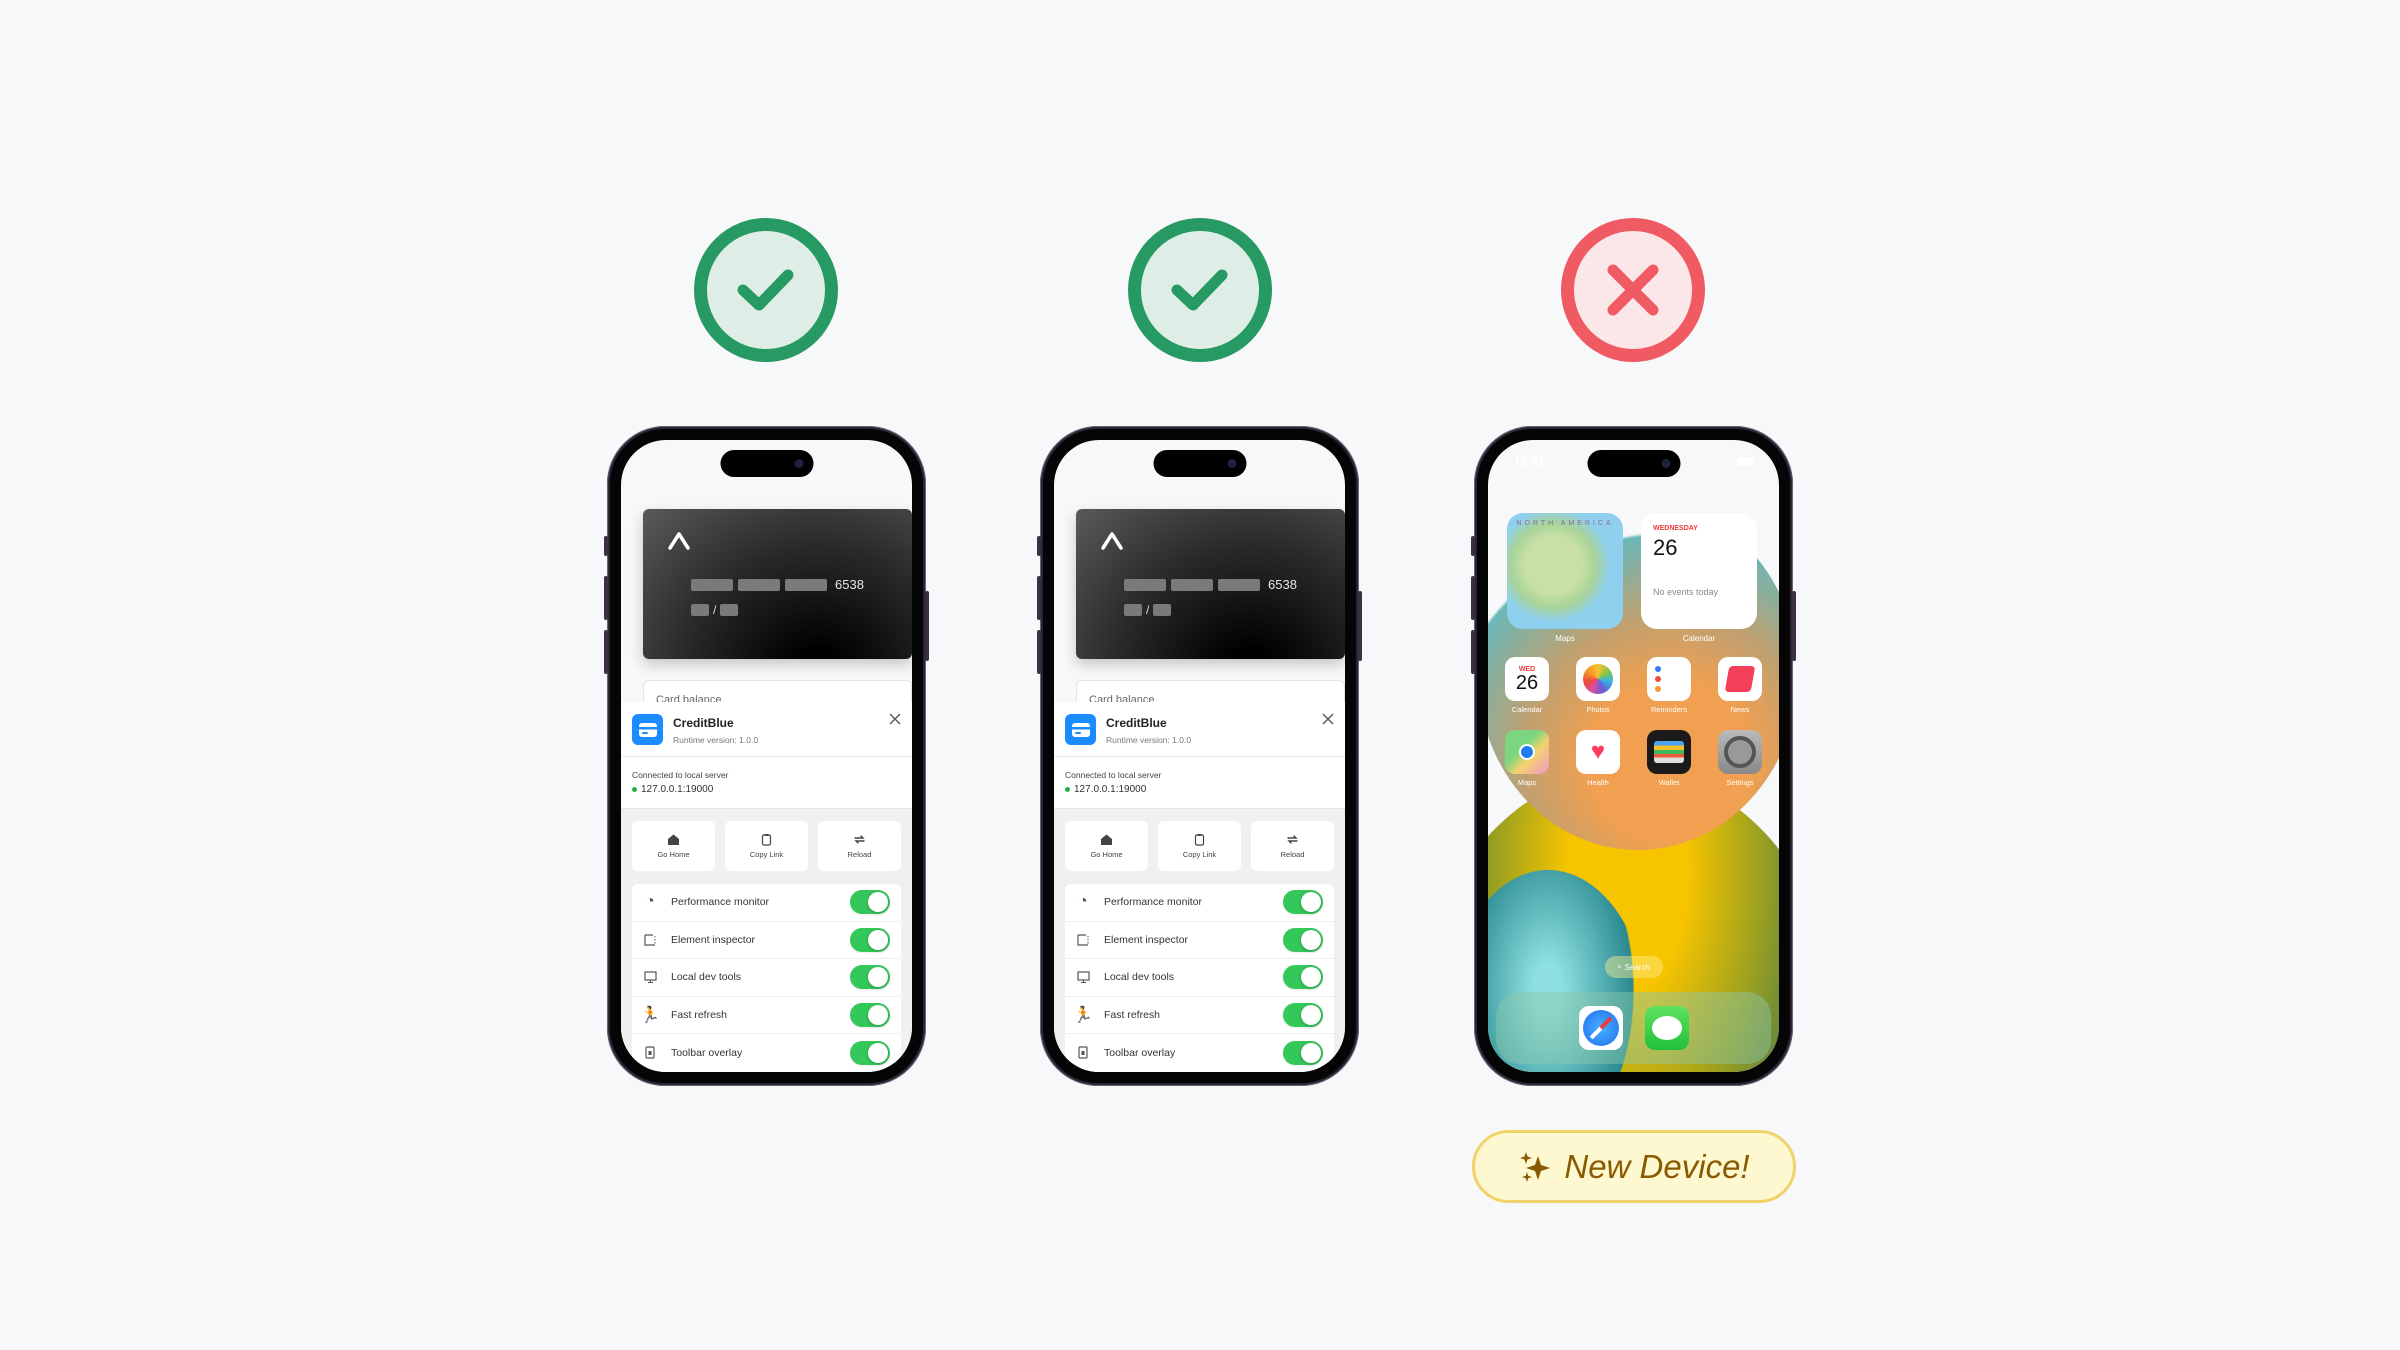  What do you see at coordinates (1669, 679) in the screenshot?
I see `reminders-icon` at bounding box center [1669, 679].